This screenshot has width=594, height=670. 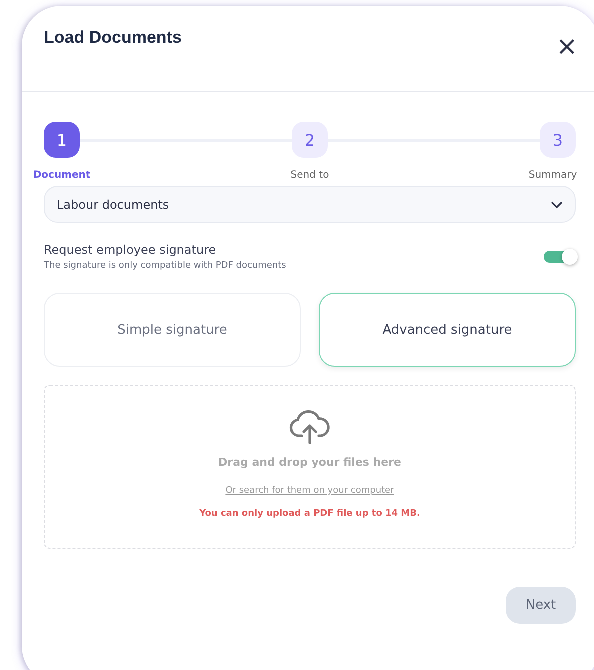 I want to click on step-label: Document, so click(x=62, y=175).